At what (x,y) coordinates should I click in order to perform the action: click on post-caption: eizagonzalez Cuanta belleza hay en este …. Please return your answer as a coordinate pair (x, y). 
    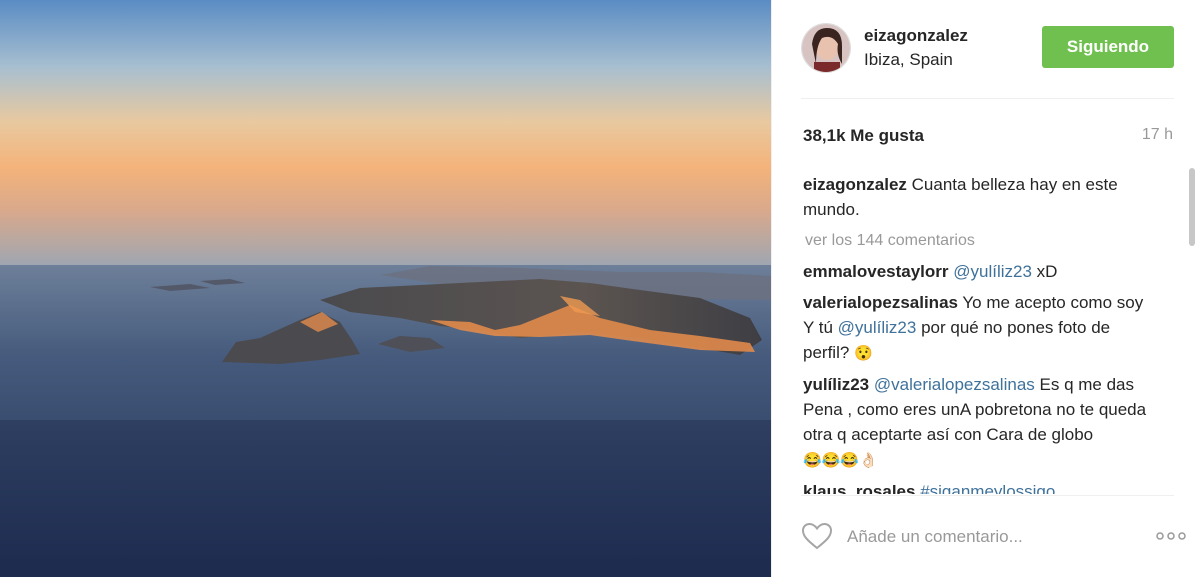
    Looking at the image, I should click on (978, 197).